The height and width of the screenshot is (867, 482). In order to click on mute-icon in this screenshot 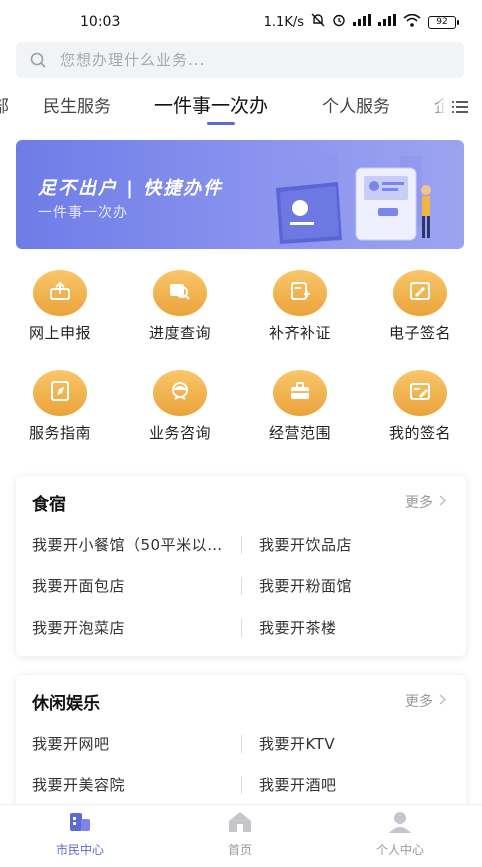, I will do `click(318, 22)`.